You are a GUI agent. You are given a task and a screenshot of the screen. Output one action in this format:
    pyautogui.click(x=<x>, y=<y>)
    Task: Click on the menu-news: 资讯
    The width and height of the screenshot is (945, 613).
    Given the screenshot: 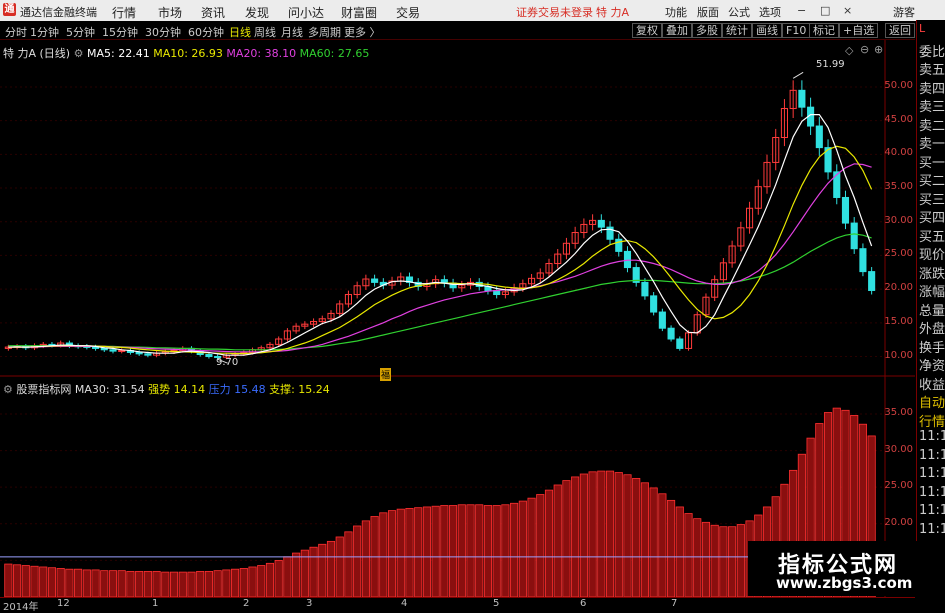 What is the action you would take?
    pyautogui.click(x=213, y=12)
    